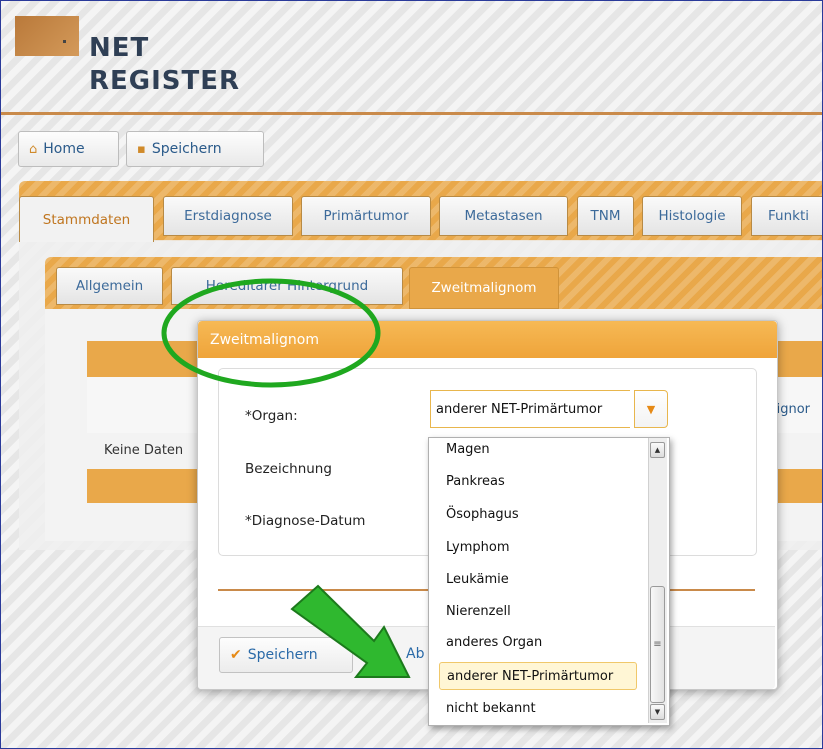 The width and height of the screenshot is (823, 749). I want to click on tab-funktion: Funkti, so click(786, 216).